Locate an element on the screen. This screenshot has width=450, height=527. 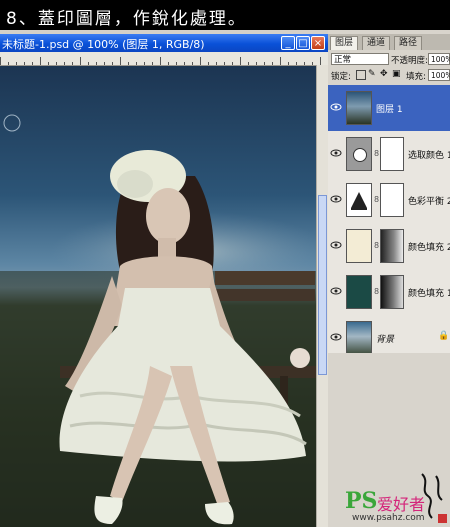
tab-layers: 图层 is located at coordinates (344, 43).